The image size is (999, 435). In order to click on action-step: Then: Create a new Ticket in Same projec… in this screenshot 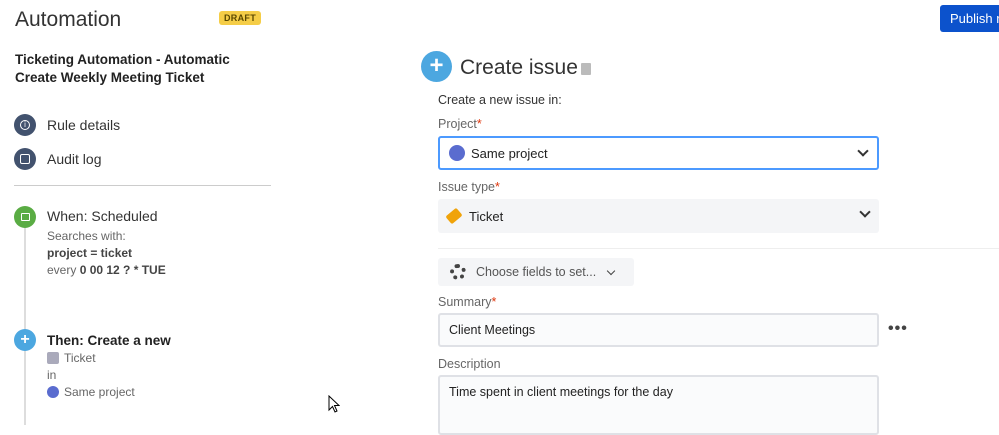, I will do `click(109, 366)`.